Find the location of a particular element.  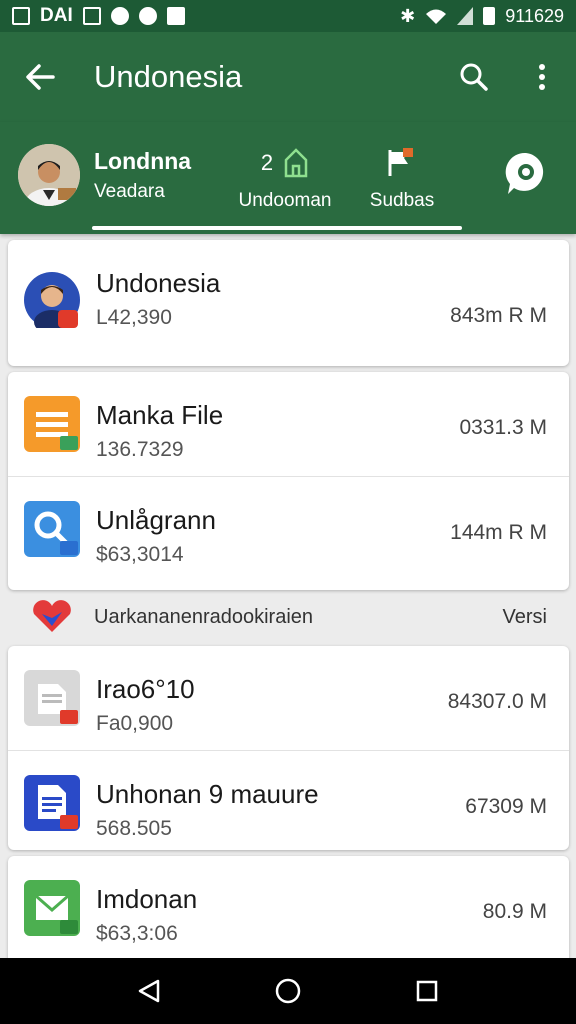

nav-home-button is located at coordinates (288, 991).